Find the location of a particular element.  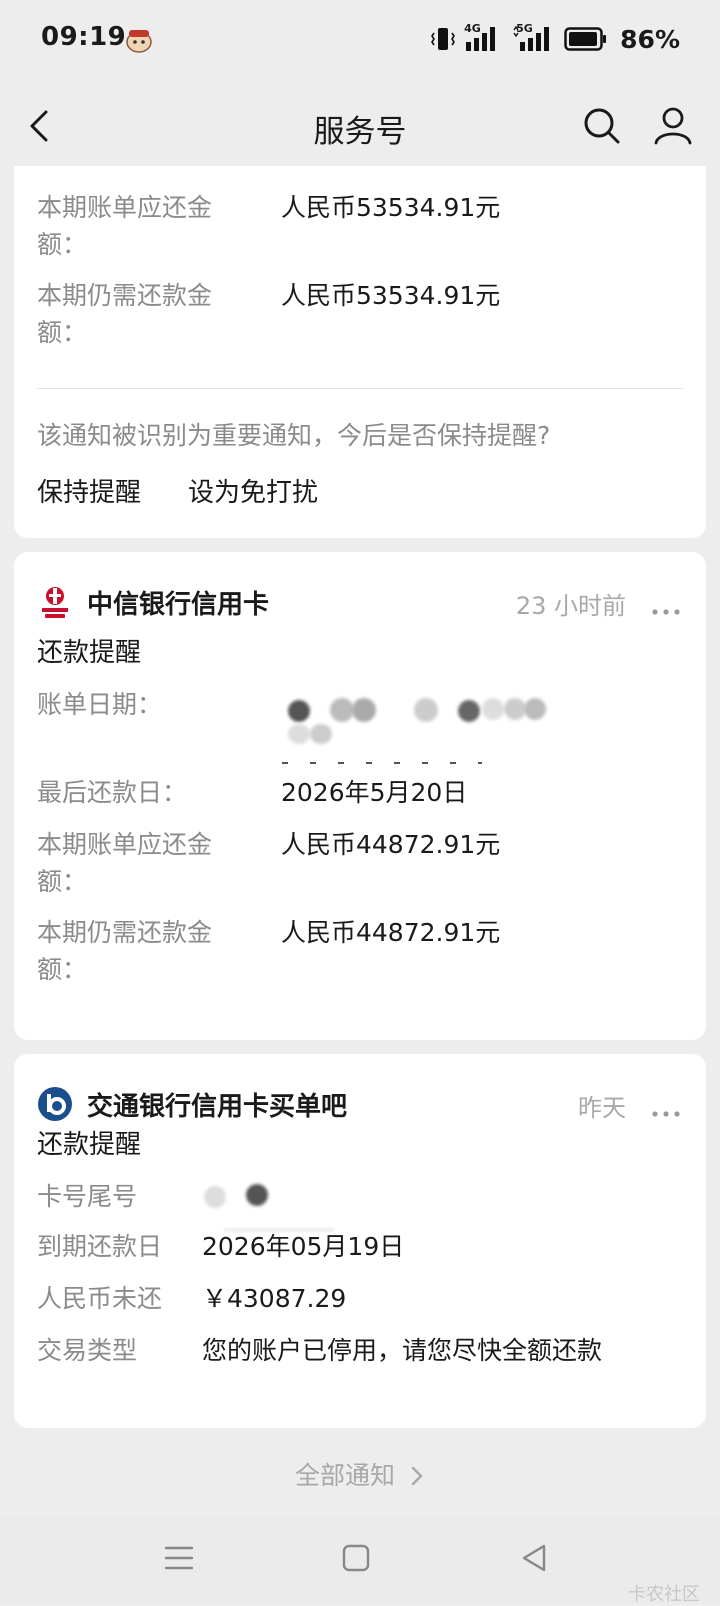

menu-icon is located at coordinates (179, 1558).